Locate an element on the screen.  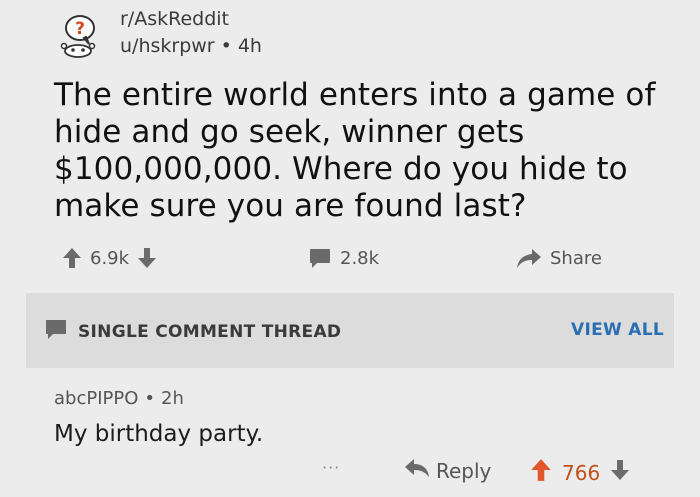
comment-vote-controls: 766 is located at coordinates (580, 472).